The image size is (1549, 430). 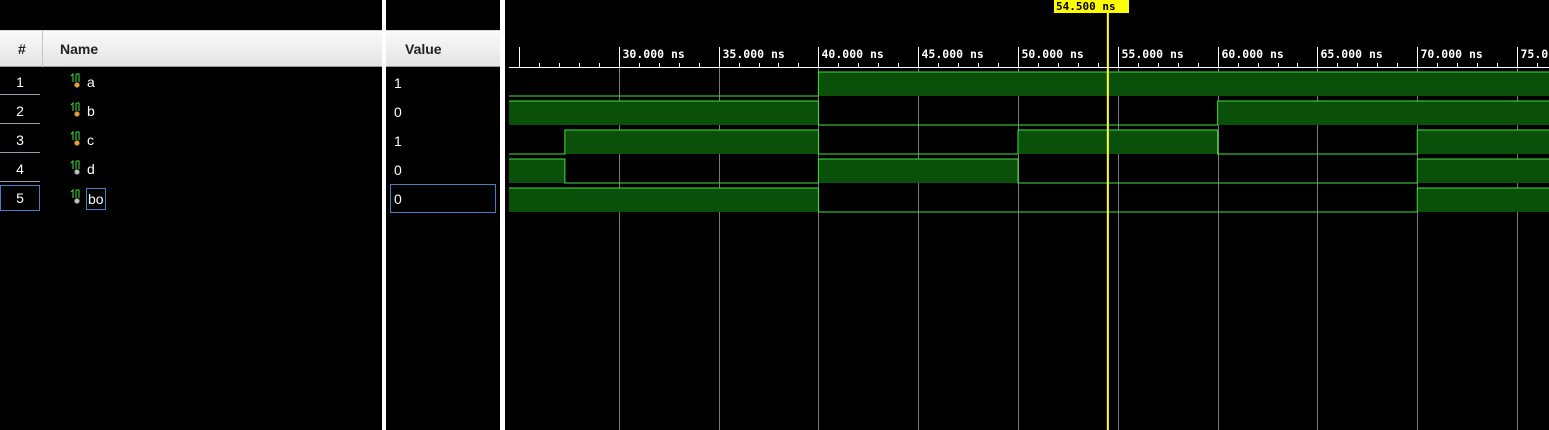 I want to click on ruler-tick-label: 60.000 ns, so click(x=1253, y=54).